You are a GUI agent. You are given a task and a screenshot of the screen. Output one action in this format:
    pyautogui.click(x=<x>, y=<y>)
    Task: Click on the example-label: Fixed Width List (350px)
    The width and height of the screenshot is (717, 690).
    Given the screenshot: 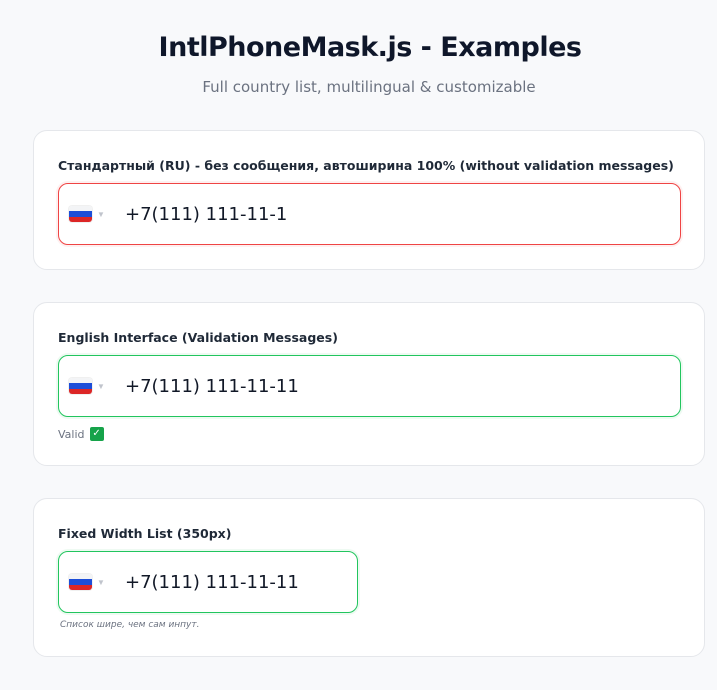 What is the action you would take?
    pyautogui.click(x=145, y=533)
    